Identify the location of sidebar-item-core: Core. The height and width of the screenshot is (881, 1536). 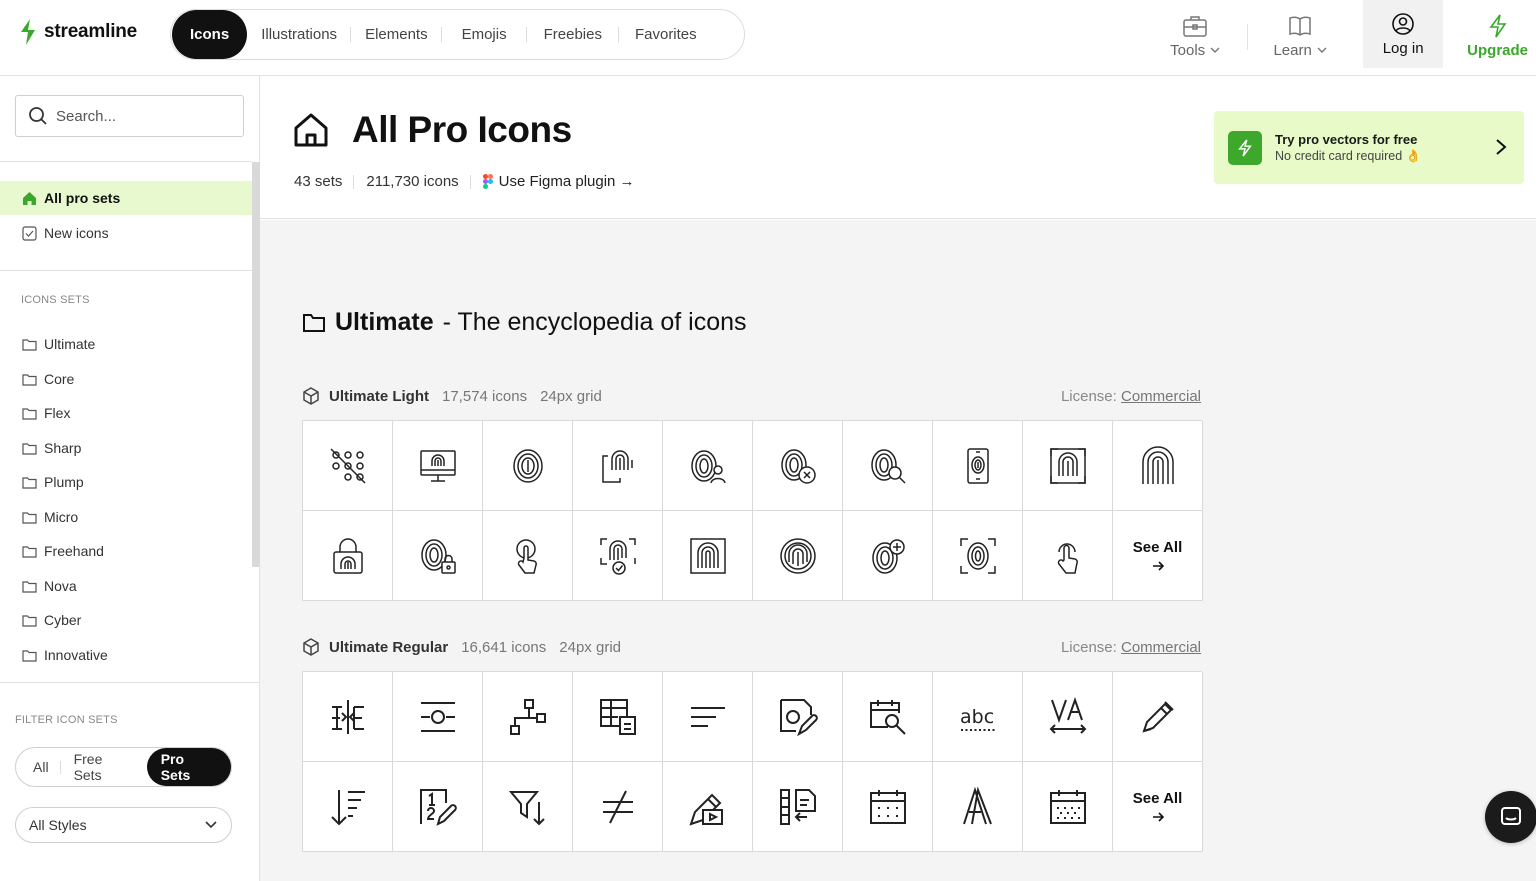
(126, 379).